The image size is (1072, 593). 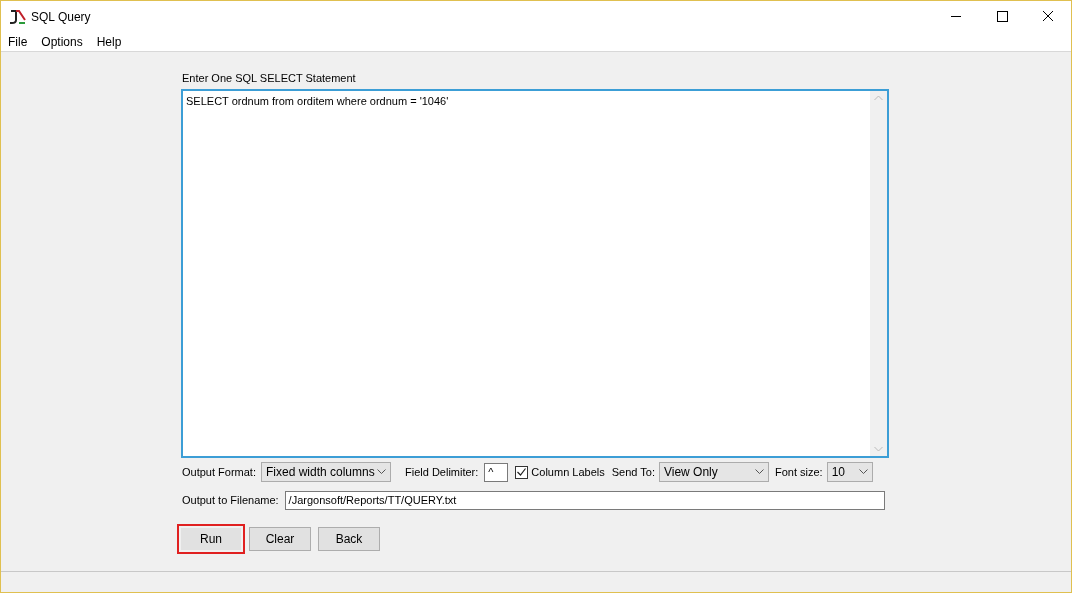 I want to click on window-title: SQL Query, so click(x=61, y=17).